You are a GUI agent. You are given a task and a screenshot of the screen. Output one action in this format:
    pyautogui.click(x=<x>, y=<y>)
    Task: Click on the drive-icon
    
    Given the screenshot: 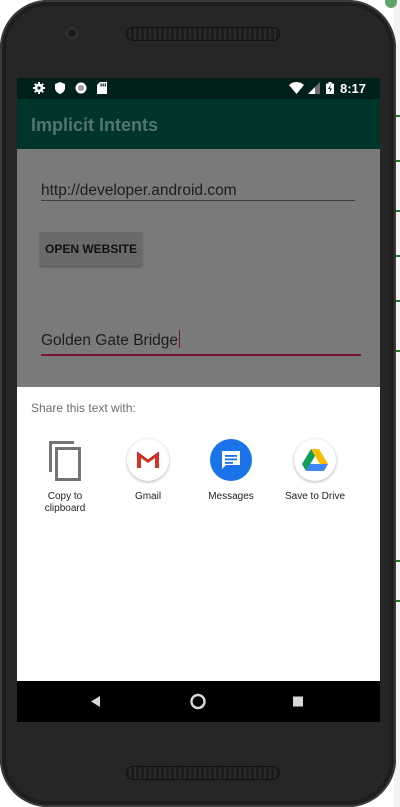 What is the action you would take?
    pyautogui.click(x=315, y=460)
    